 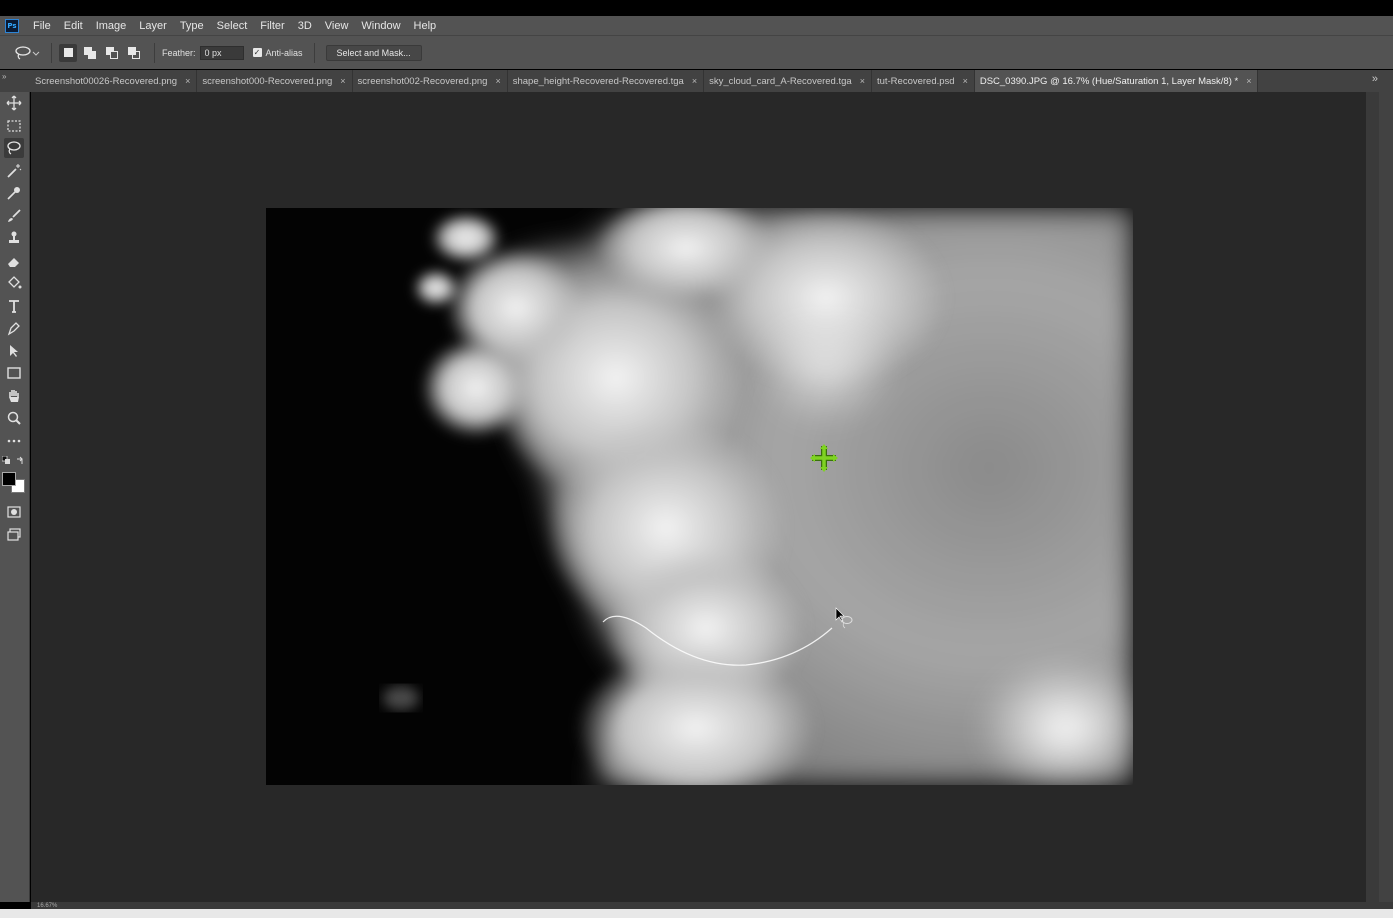 I want to click on tab-document: screenshot002-Recovered.png ×, so click(x=430, y=81).